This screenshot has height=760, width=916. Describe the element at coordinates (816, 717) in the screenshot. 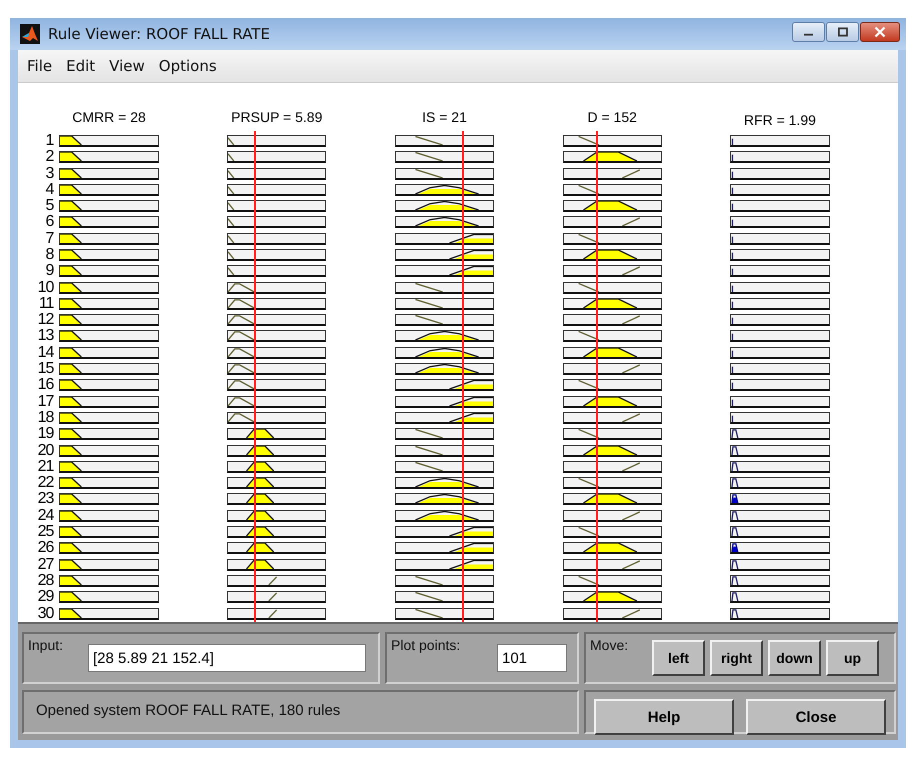

I see `dialog-button: Close` at that location.